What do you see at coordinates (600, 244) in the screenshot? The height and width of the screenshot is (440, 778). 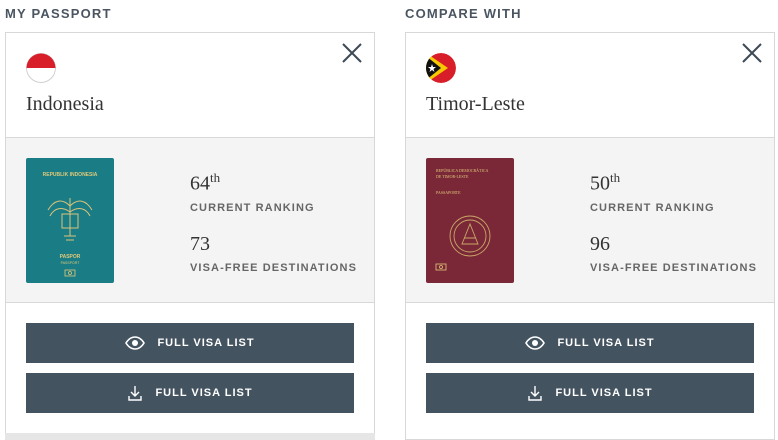 I see `visa-free-number: 96` at bounding box center [600, 244].